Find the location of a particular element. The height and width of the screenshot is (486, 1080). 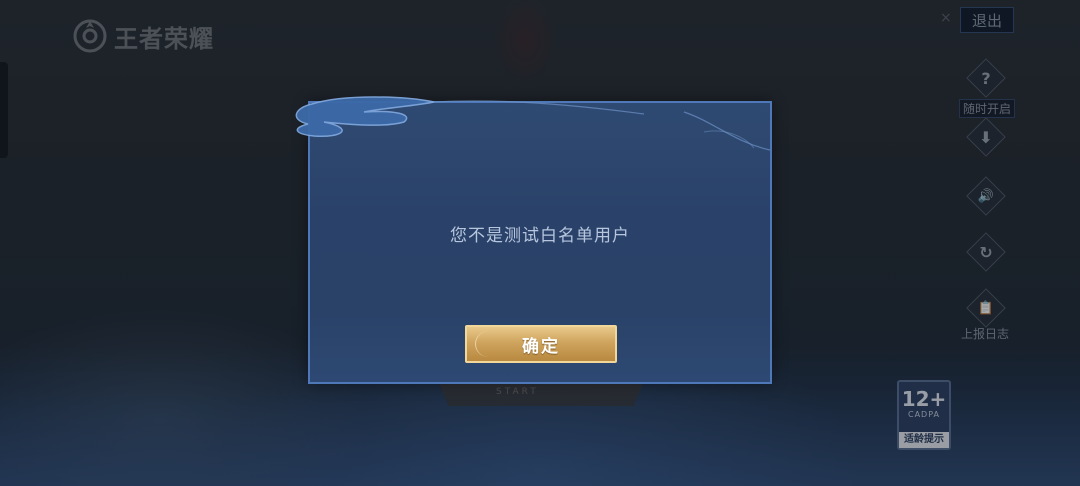

dialog-message: 您不是测试白名单用户 is located at coordinates (540, 236).